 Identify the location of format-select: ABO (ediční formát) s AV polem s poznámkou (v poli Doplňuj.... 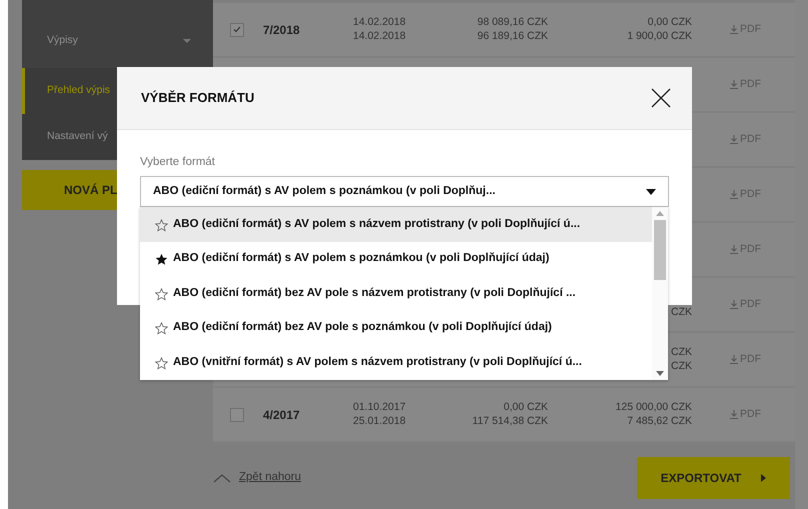
(404, 192).